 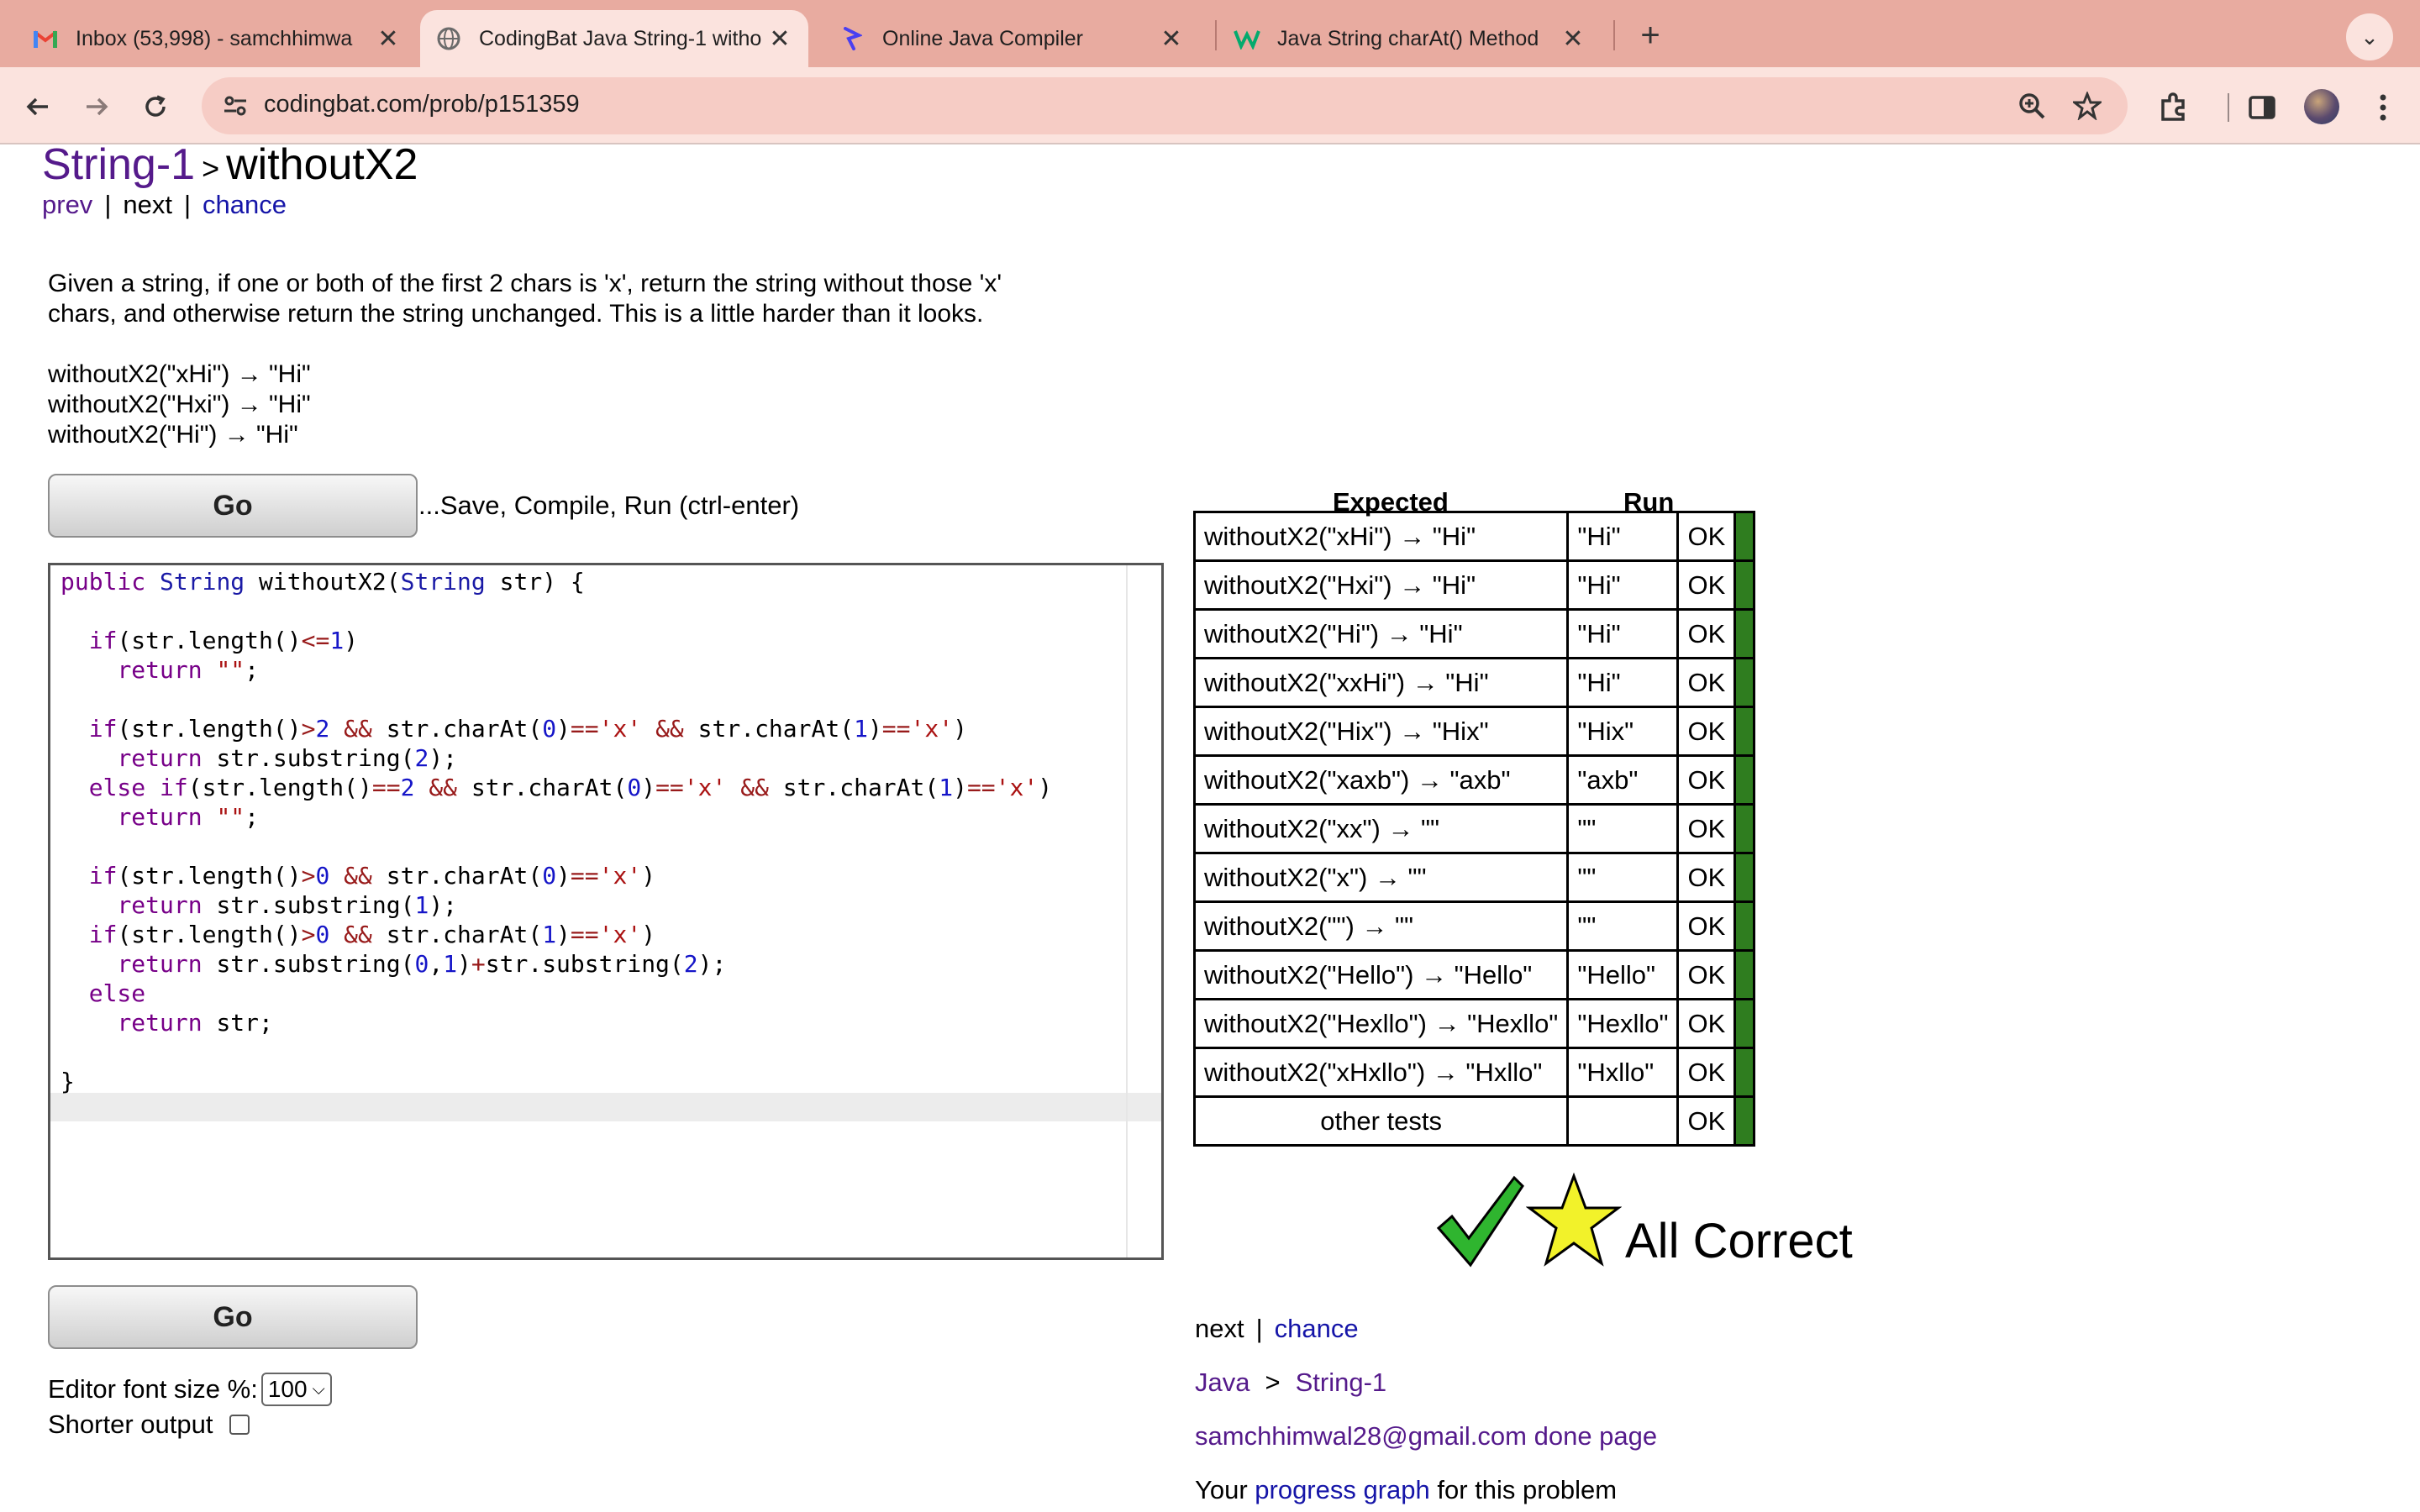 I want to click on all-correct-text: All Correct, so click(x=1739, y=1241).